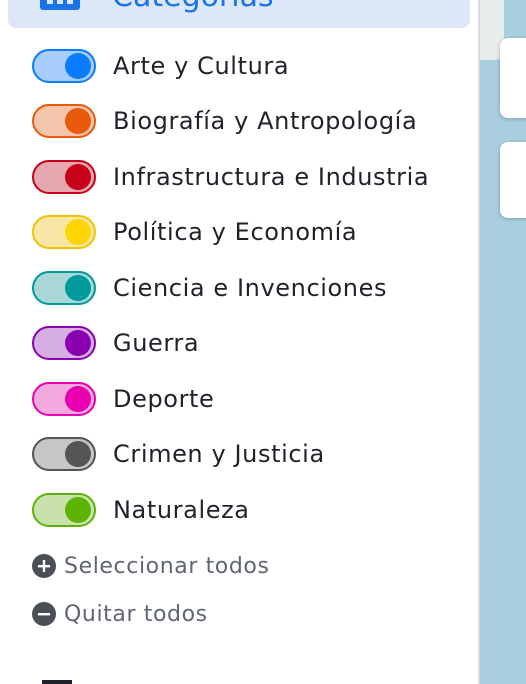  I want to click on category-item: Naturaleza, so click(239, 510).